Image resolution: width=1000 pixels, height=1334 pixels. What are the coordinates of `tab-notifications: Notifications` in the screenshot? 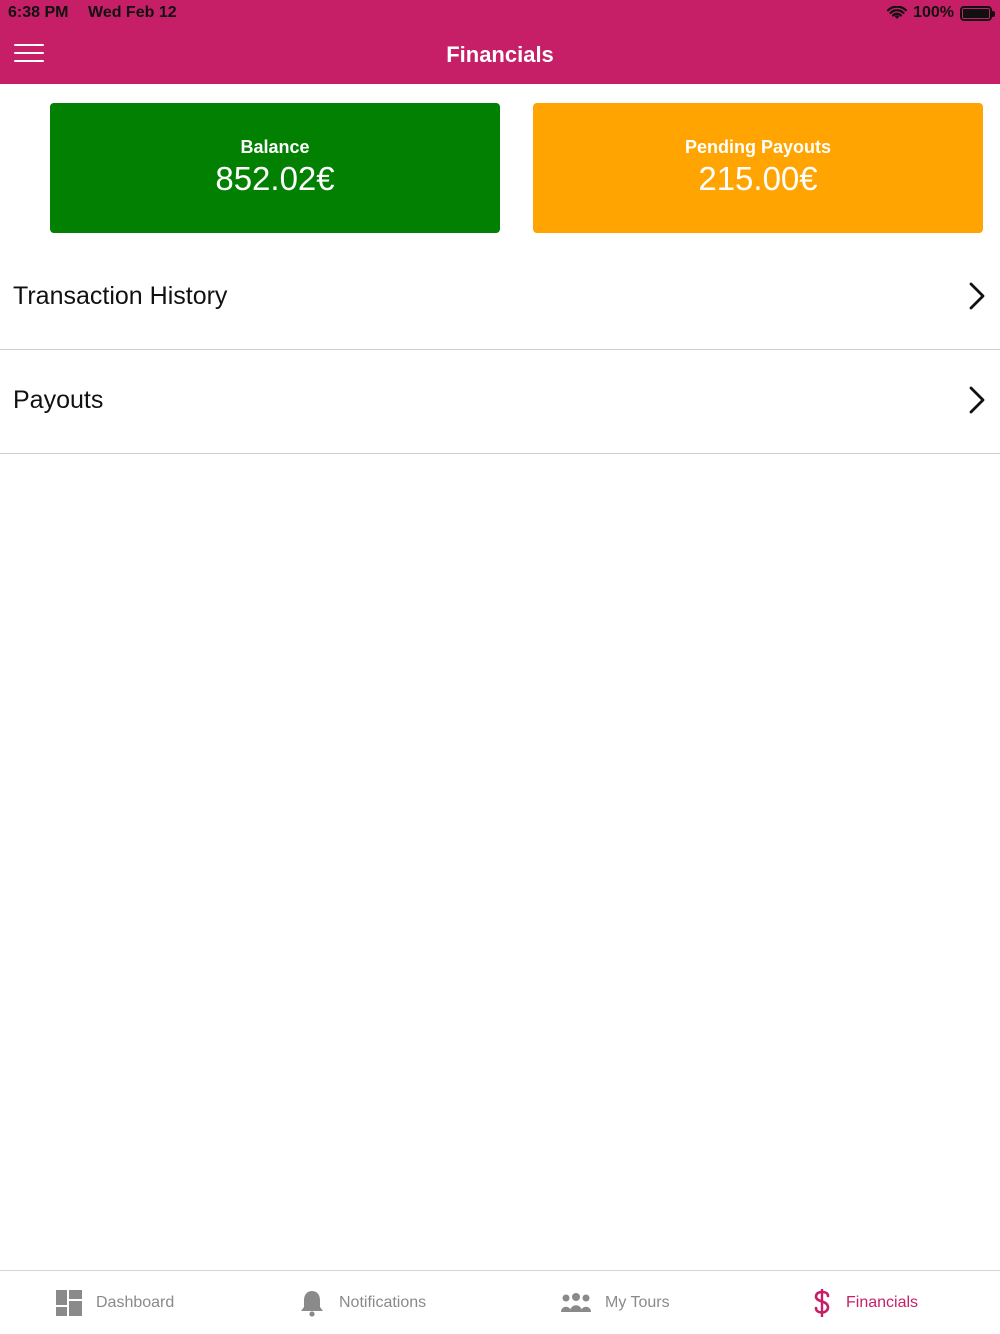 It's located at (362, 1302).